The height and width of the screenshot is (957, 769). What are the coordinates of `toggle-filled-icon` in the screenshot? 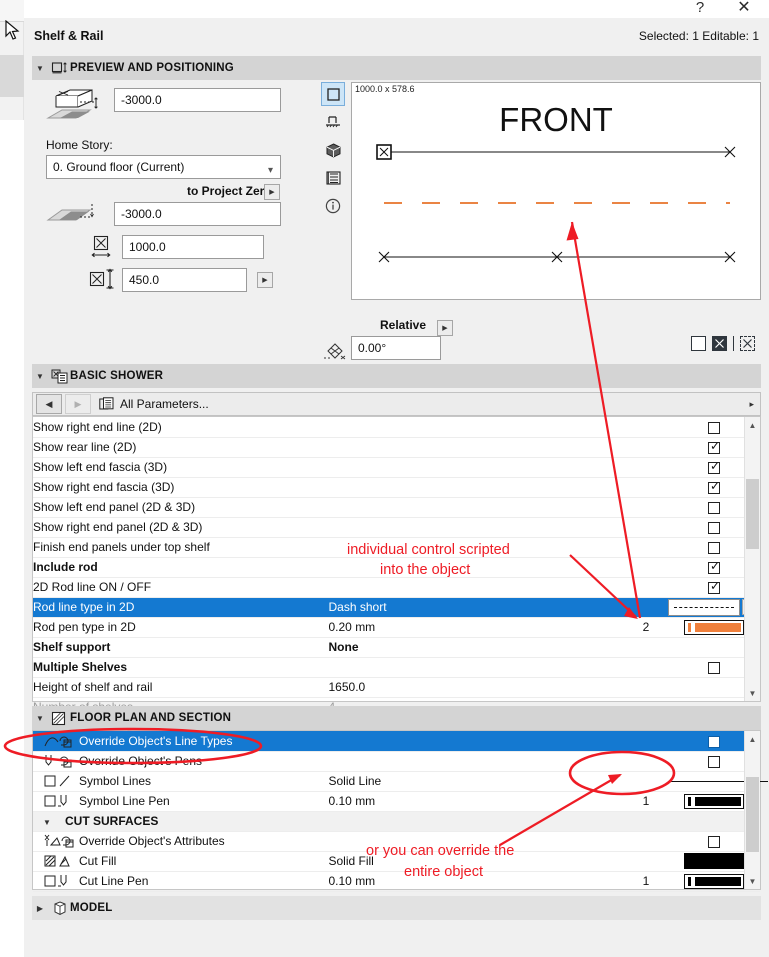 It's located at (719, 343).